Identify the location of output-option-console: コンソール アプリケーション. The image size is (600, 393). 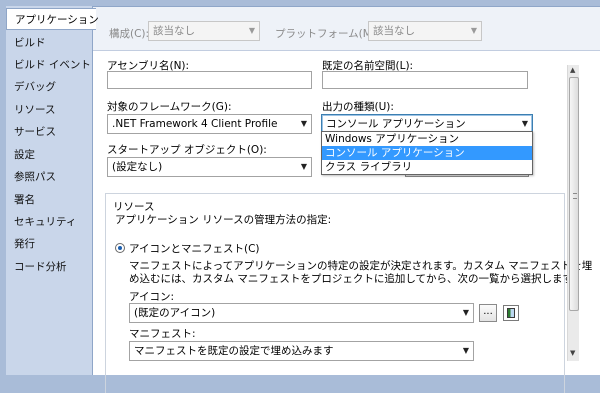
(427, 153).